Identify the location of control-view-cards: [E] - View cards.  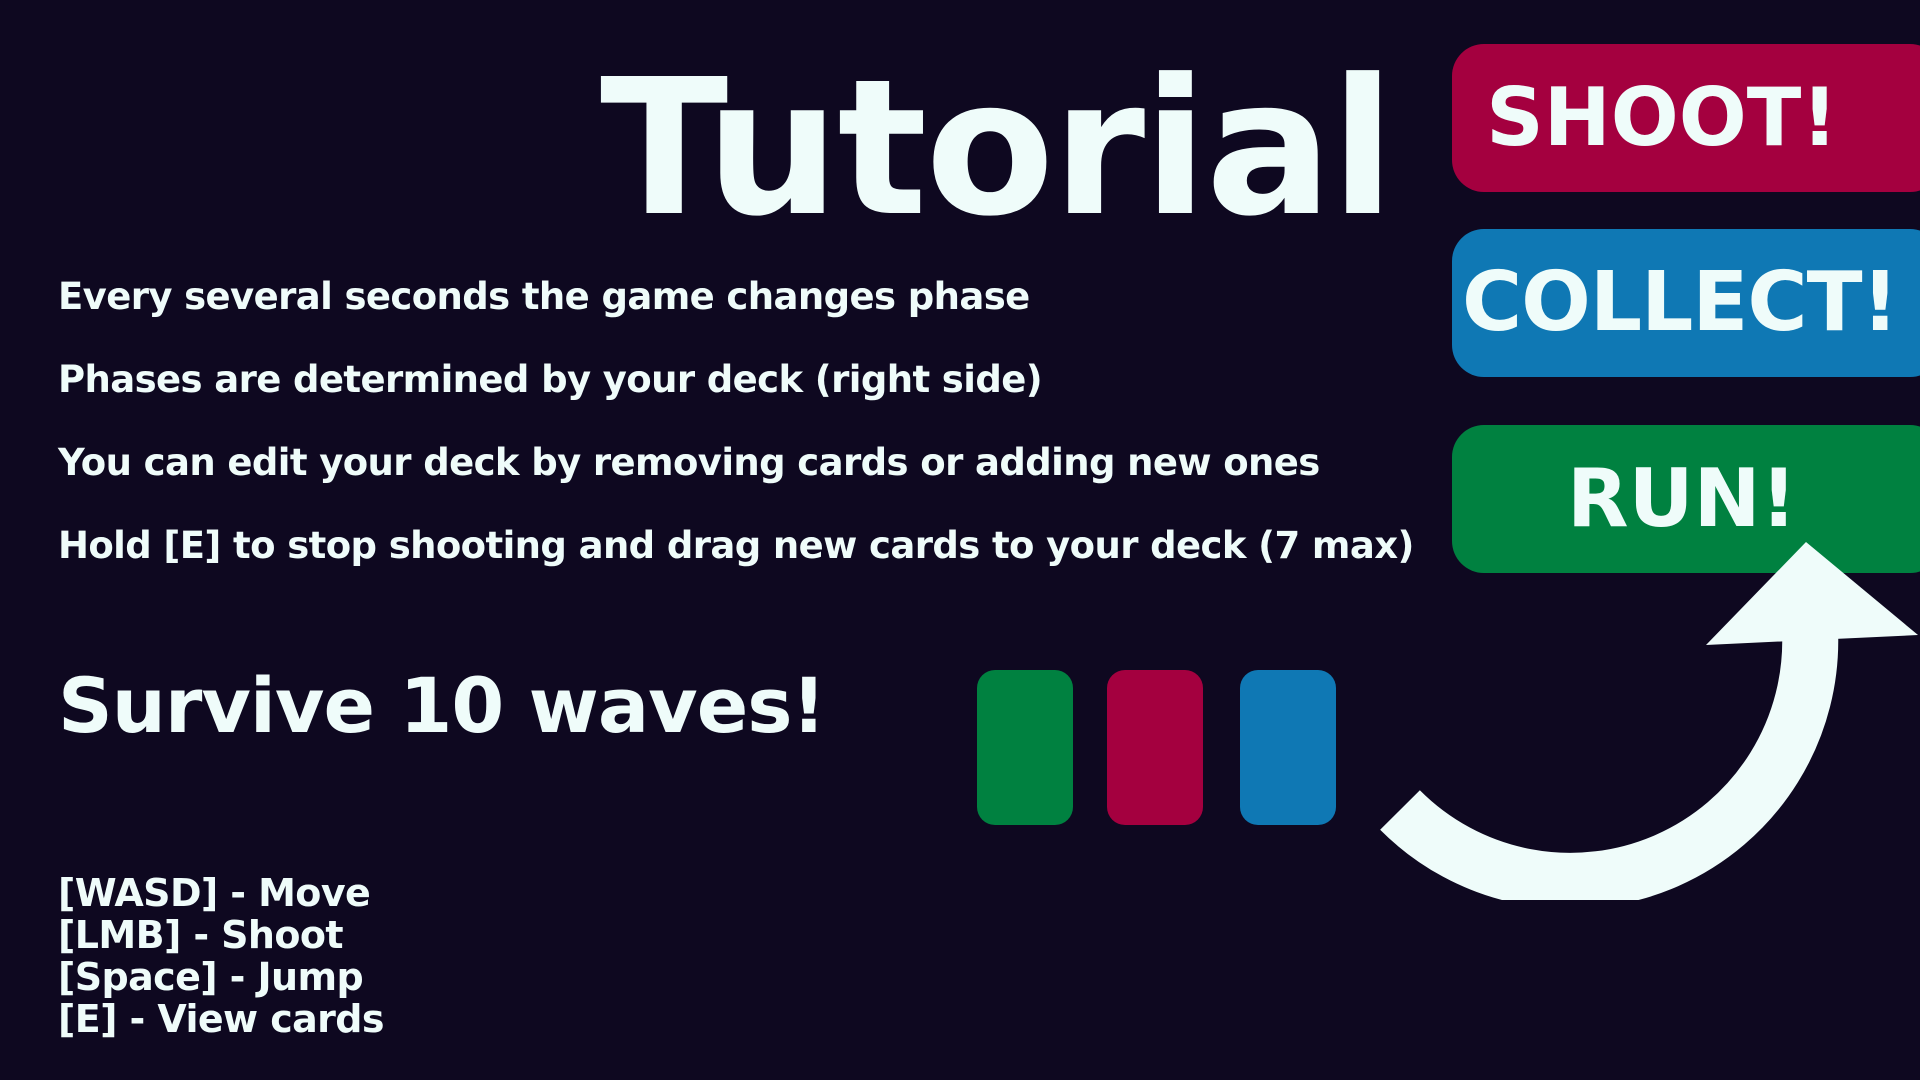
(221, 1019).